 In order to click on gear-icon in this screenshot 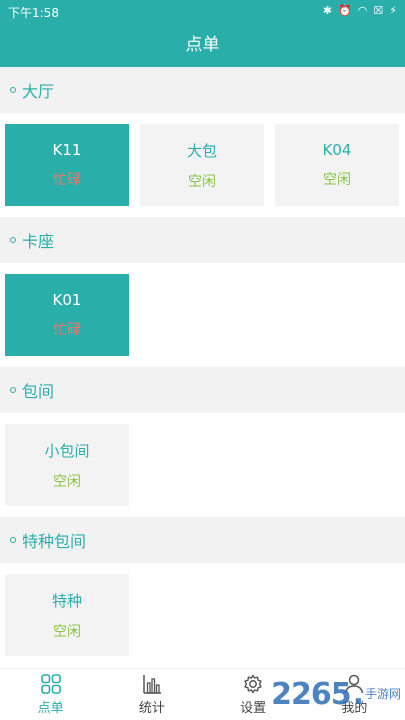, I will do `click(253, 684)`.